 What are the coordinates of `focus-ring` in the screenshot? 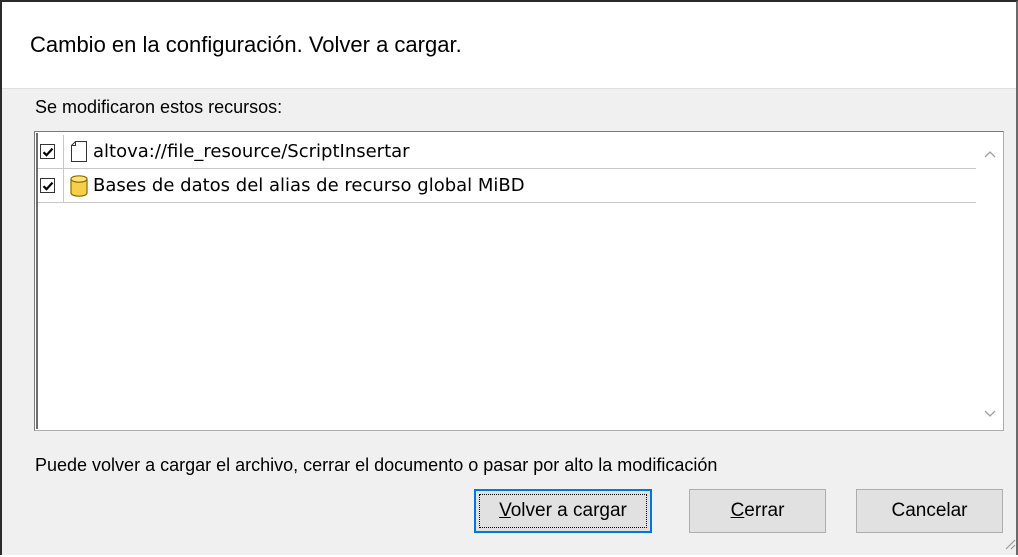 It's located at (563, 511).